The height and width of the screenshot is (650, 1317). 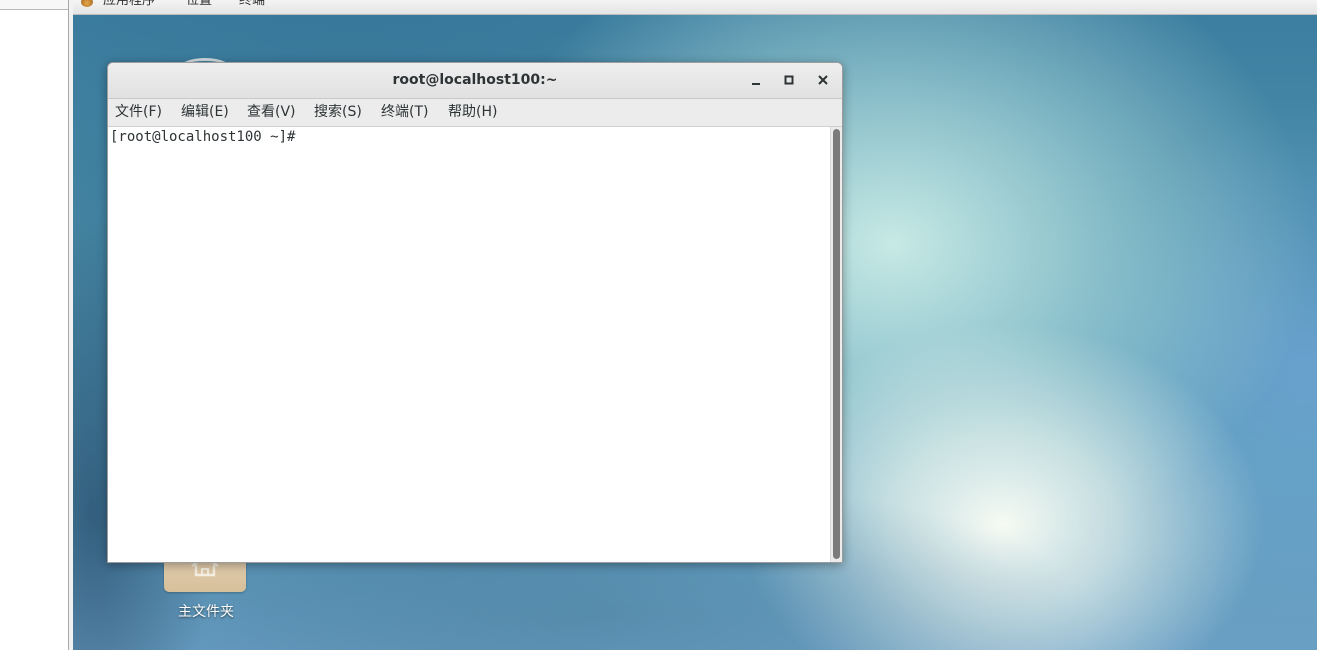 What do you see at coordinates (252, 4) in the screenshot?
I see `terminal-app-menu: 终端` at bounding box center [252, 4].